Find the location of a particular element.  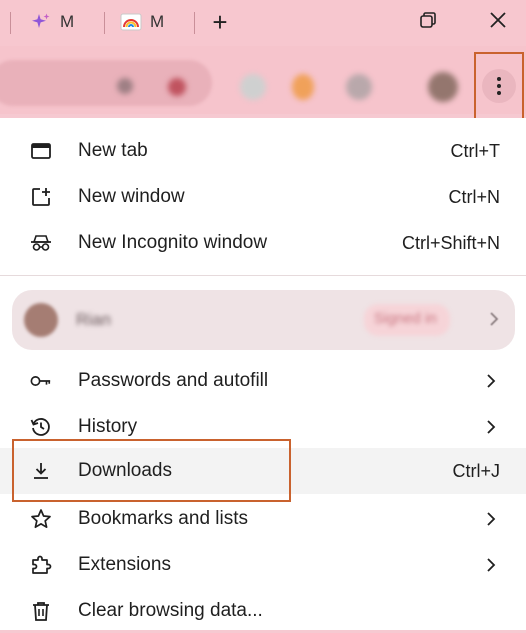

menu-divider is located at coordinates (263, 275).